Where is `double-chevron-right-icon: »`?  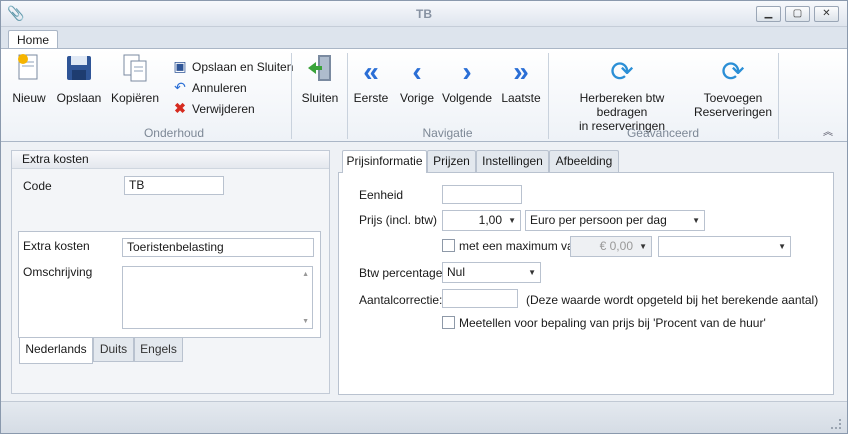 double-chevron-right-icon: » is located at coordinates (521, 71).